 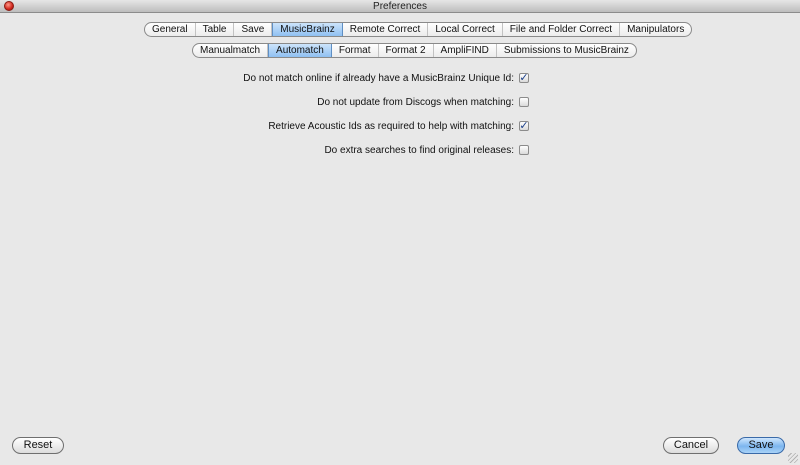 What do you see at coordinates (355, 50) in the screenshot?
I see `subtab-format: Format` at bounding box center [355, 50].